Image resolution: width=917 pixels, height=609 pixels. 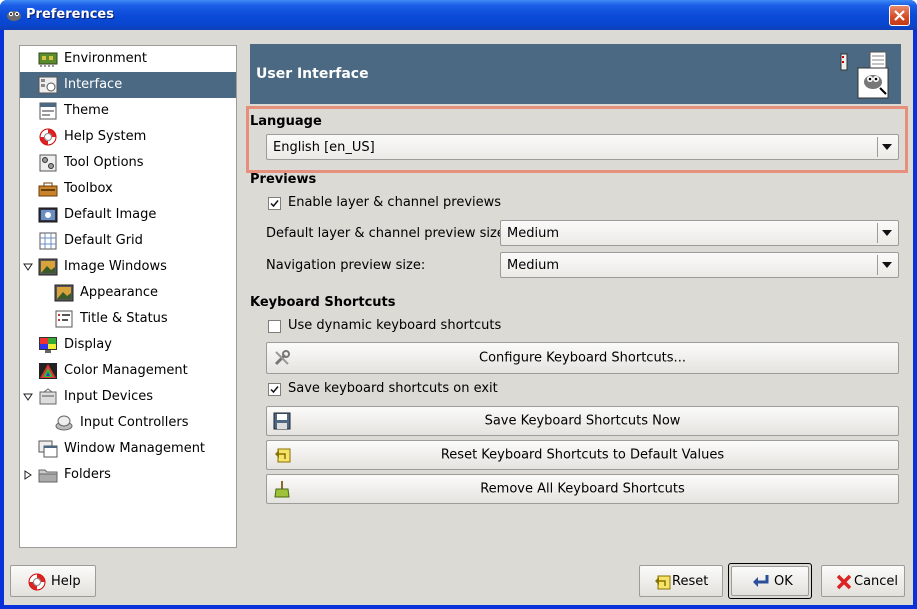 What do you see at coordinates (105, 136) in the screenshot?
I see `sidebar-item-label: Help System` at bounding box center [105, 136].